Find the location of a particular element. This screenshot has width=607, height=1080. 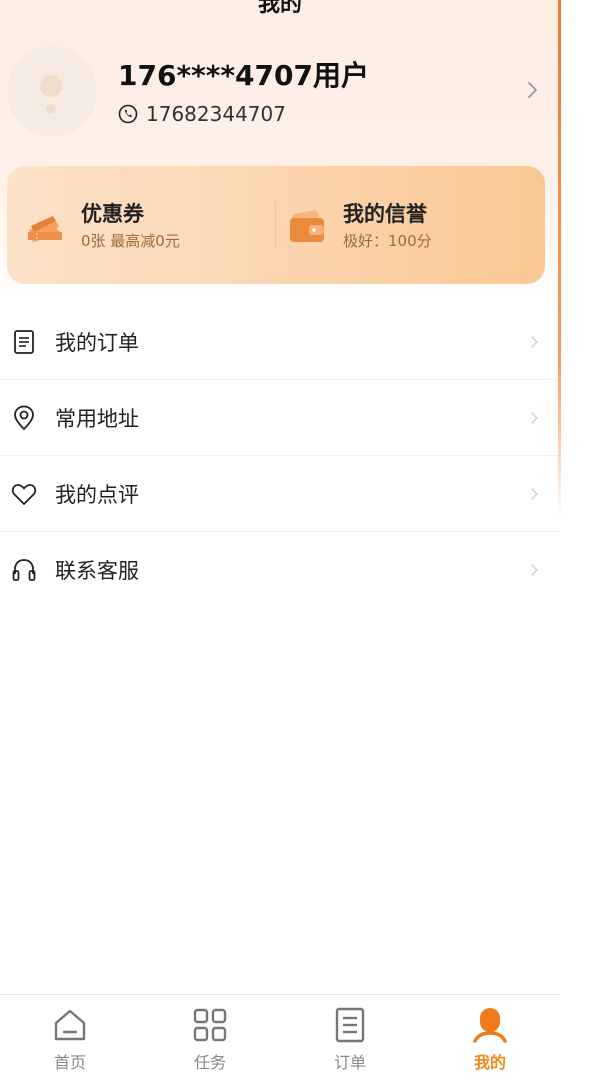

menu-label: 我的订单 is located at coordinates (97, 342).